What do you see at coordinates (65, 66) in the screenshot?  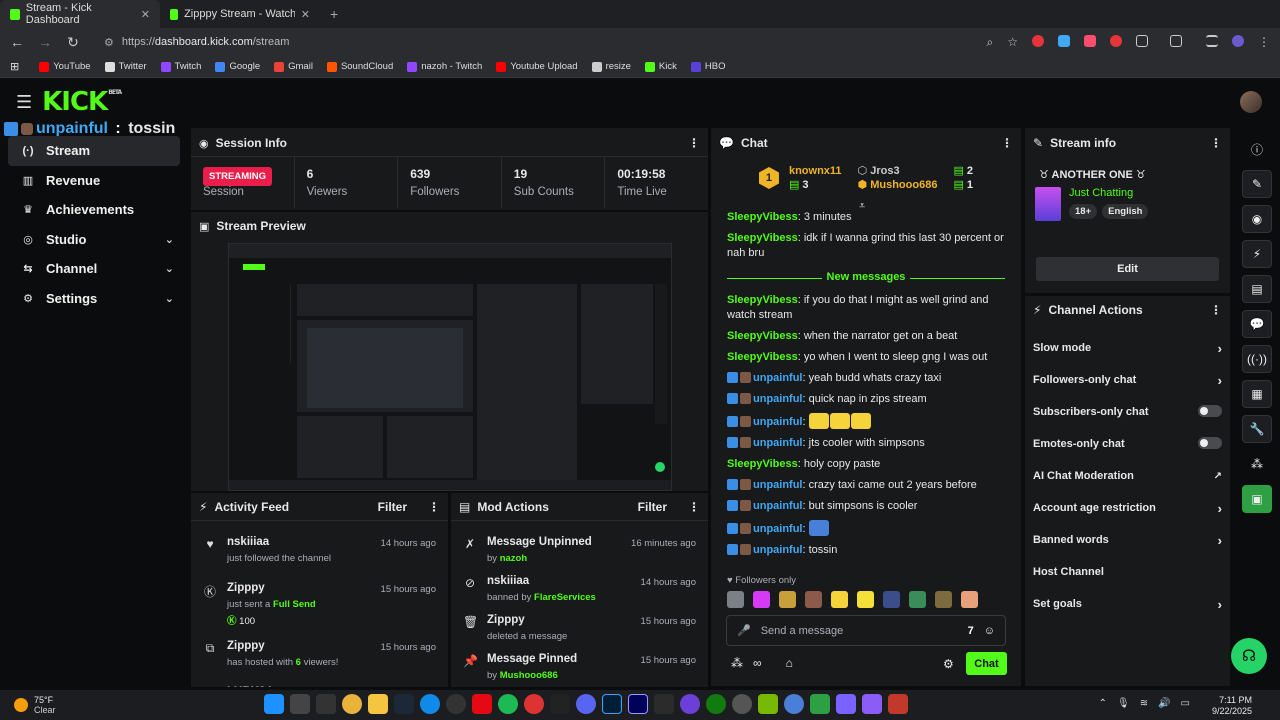 I see `bookmark-item: YouTube` at bounding box center [65, 66].